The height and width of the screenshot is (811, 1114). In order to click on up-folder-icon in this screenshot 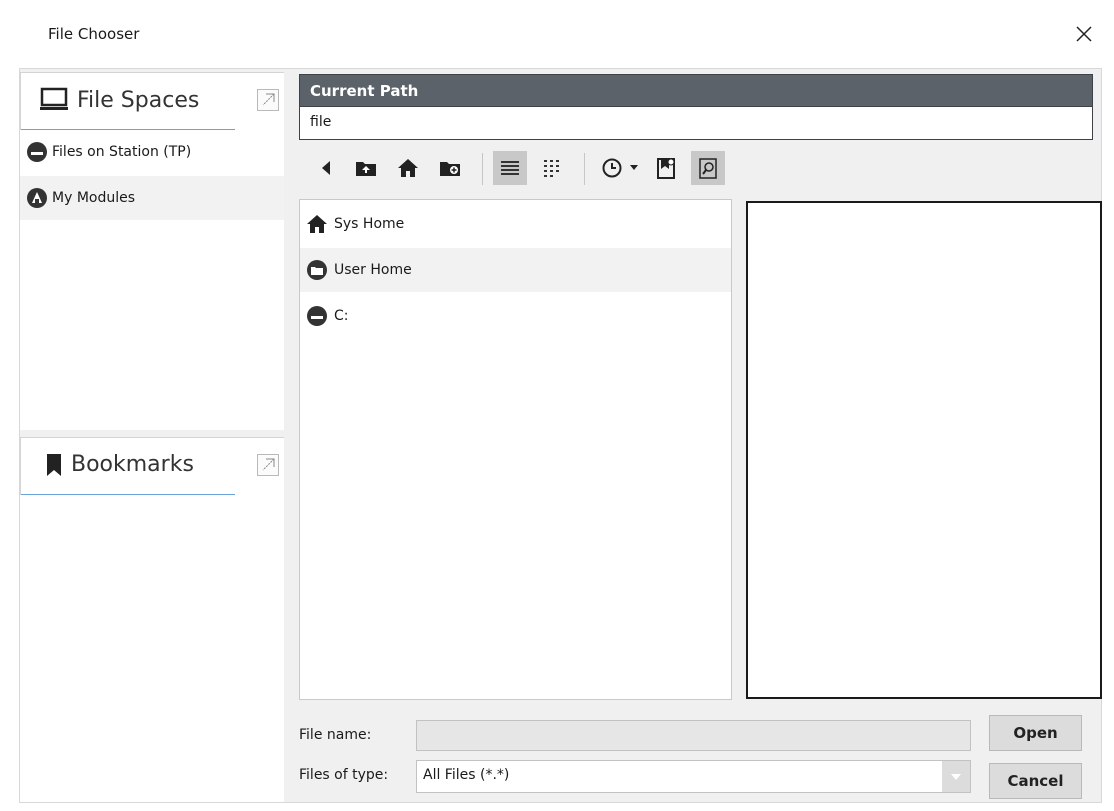, I will do `click(366, 169)`.